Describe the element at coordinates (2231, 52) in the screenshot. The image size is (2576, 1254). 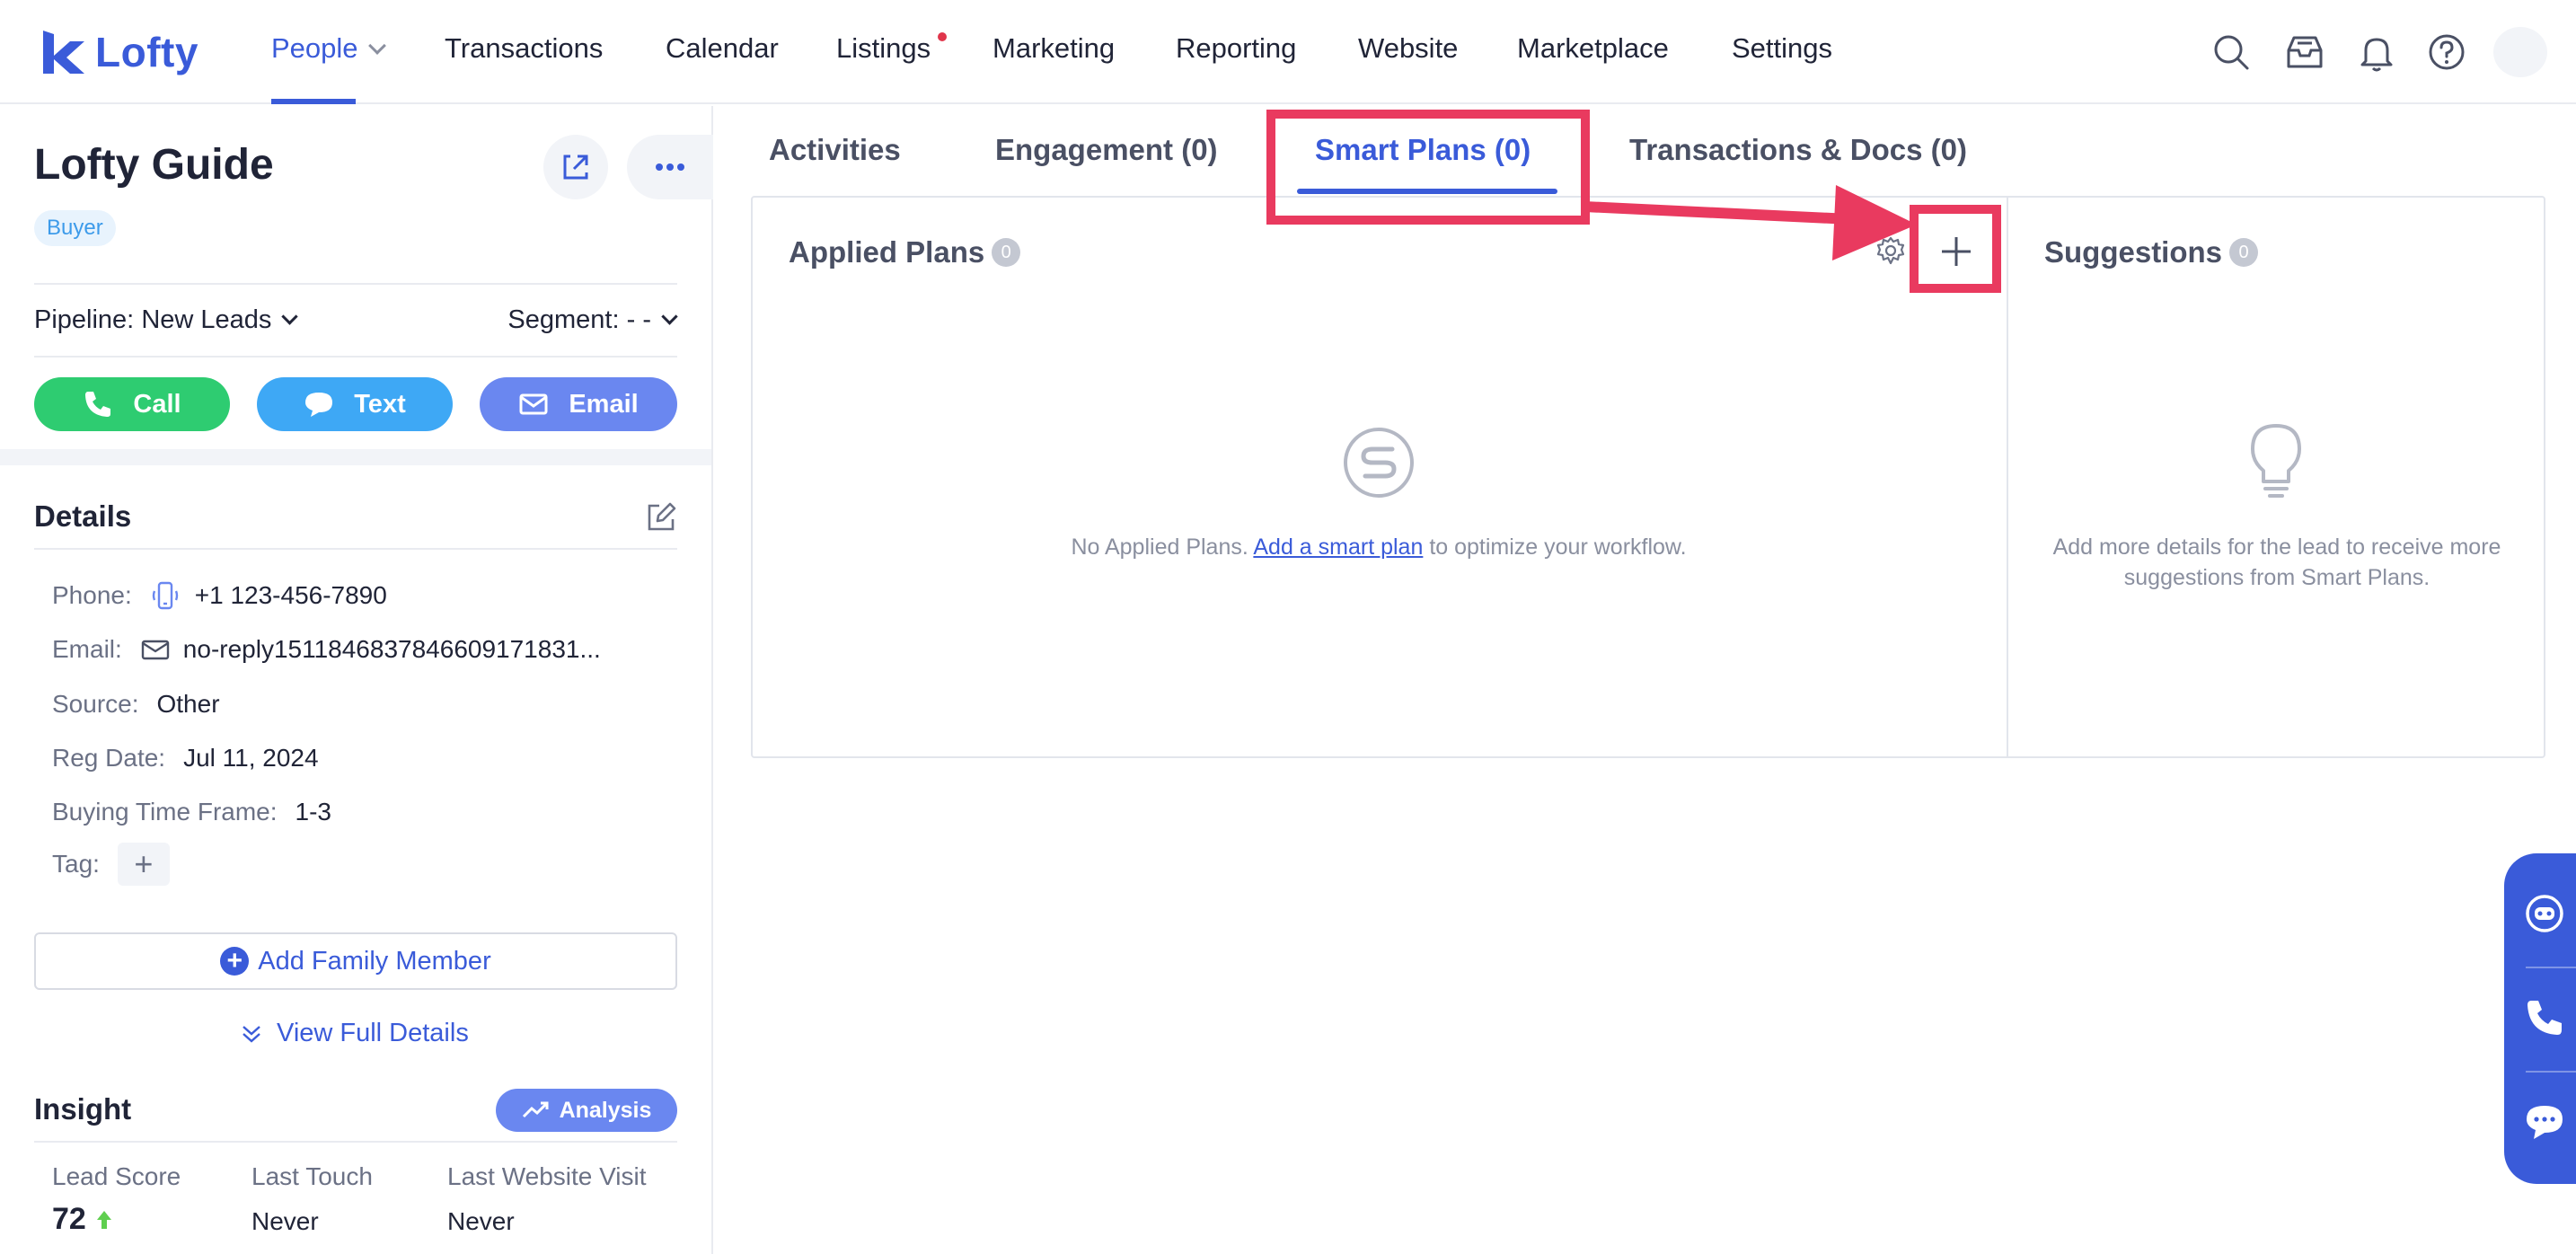
I see `search-icon` at that location.